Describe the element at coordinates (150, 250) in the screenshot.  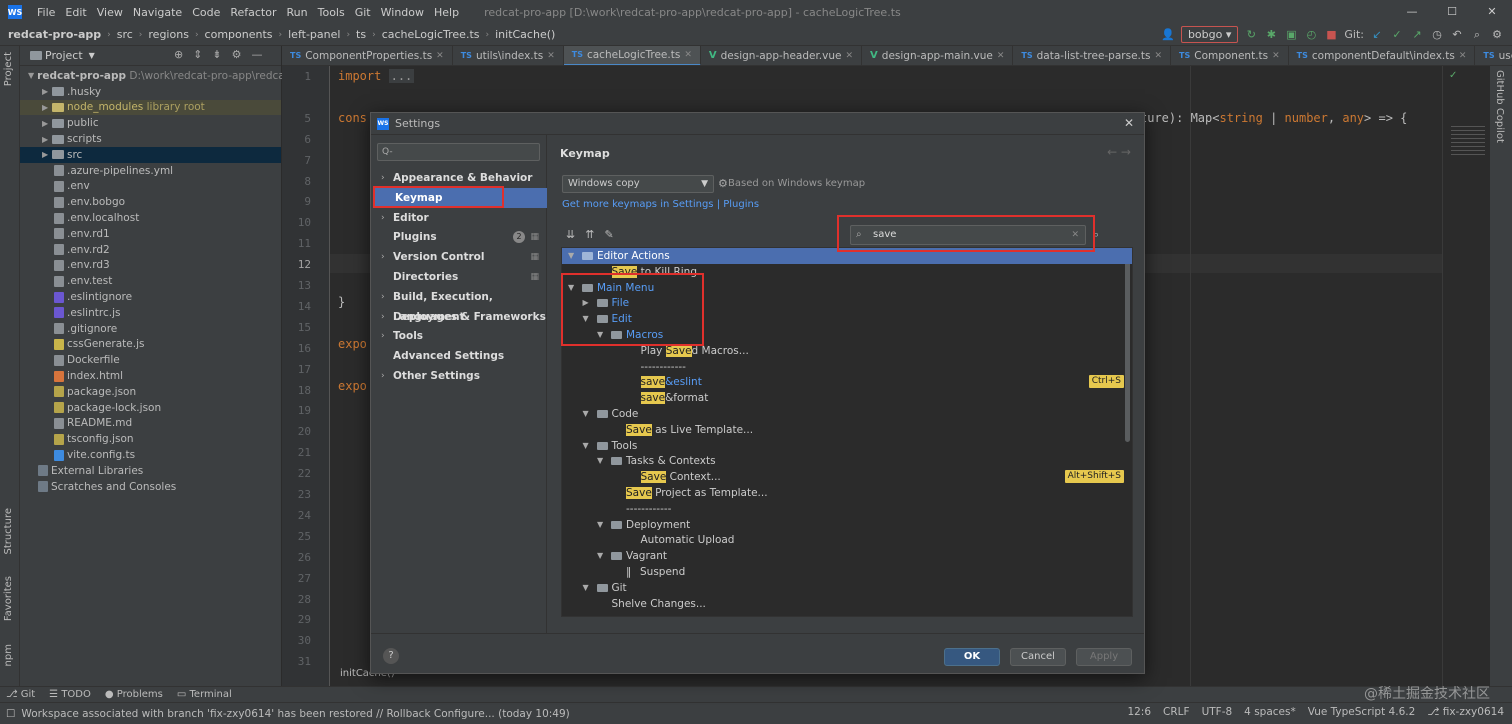
I see `project-item: .env.rd2` at that location.